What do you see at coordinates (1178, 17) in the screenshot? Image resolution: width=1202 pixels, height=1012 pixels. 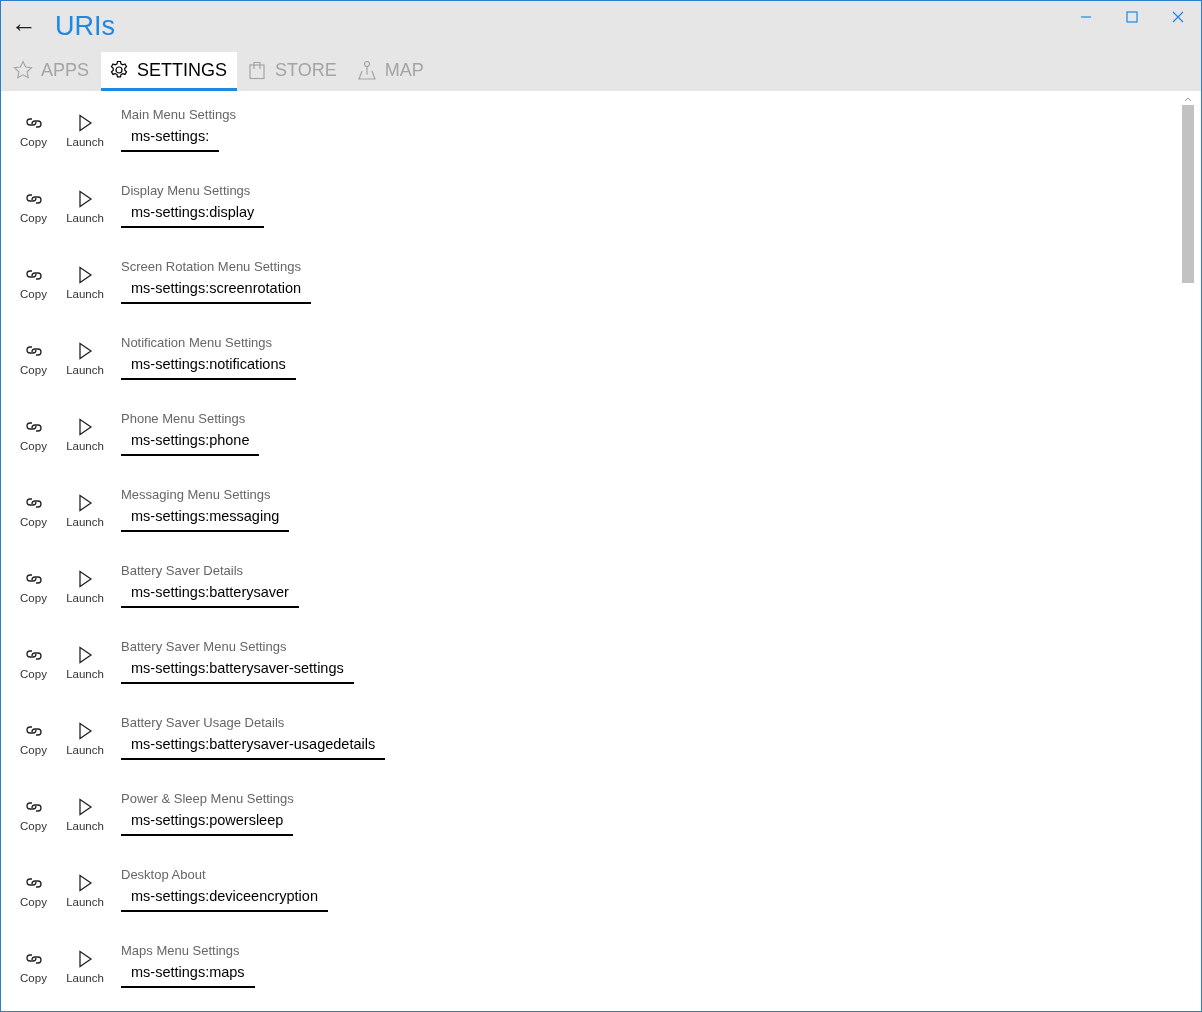 I see `close-icon` at bounding box center [1178, 17].